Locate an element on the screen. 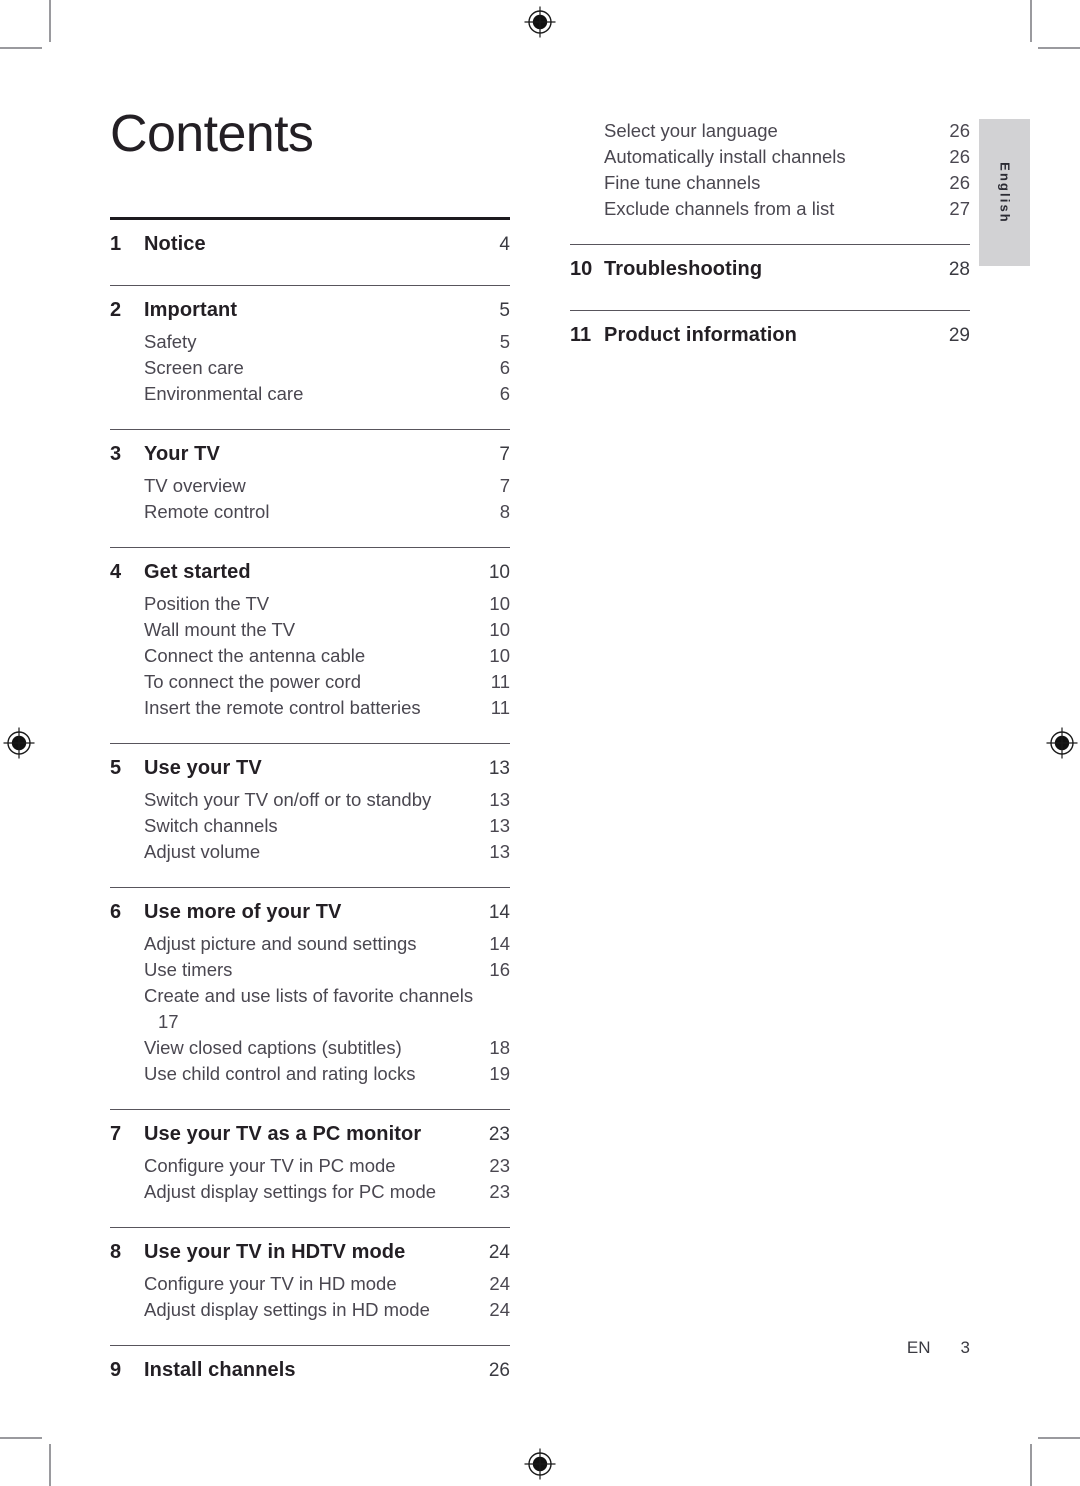 The image size is (1080, 1486). footer-page-number: 3 is located at coordinates (965, 1347).